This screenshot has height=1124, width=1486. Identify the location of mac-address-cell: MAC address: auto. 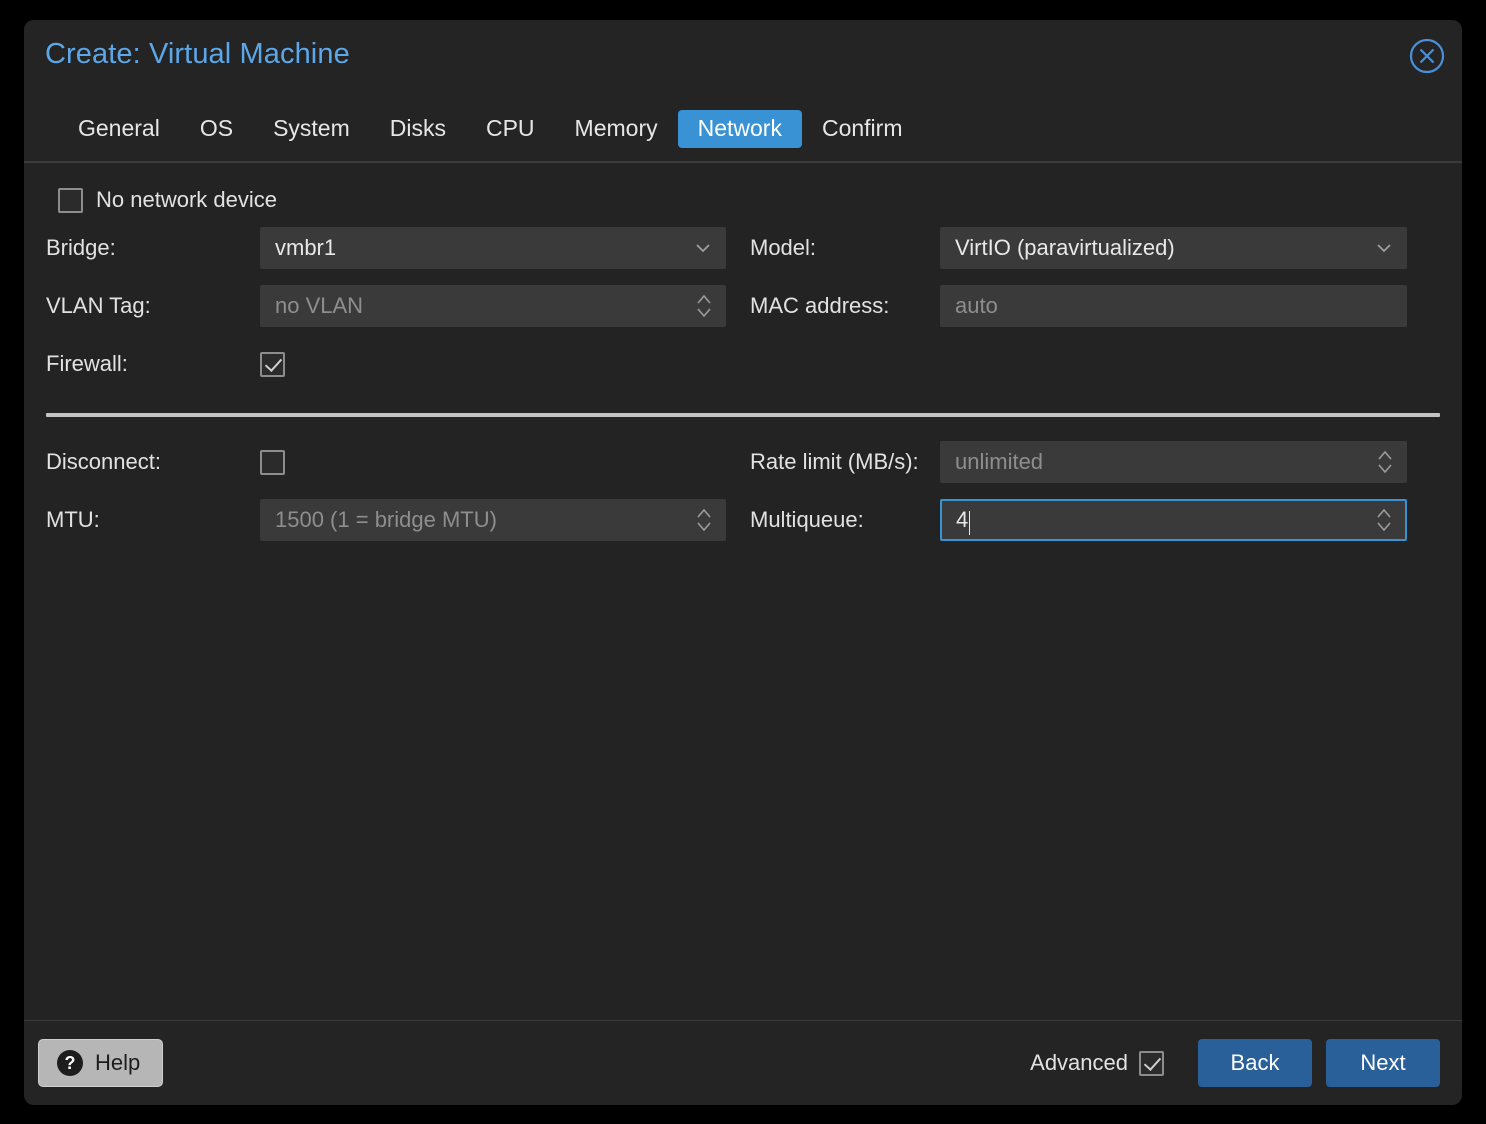
(1084, 306).